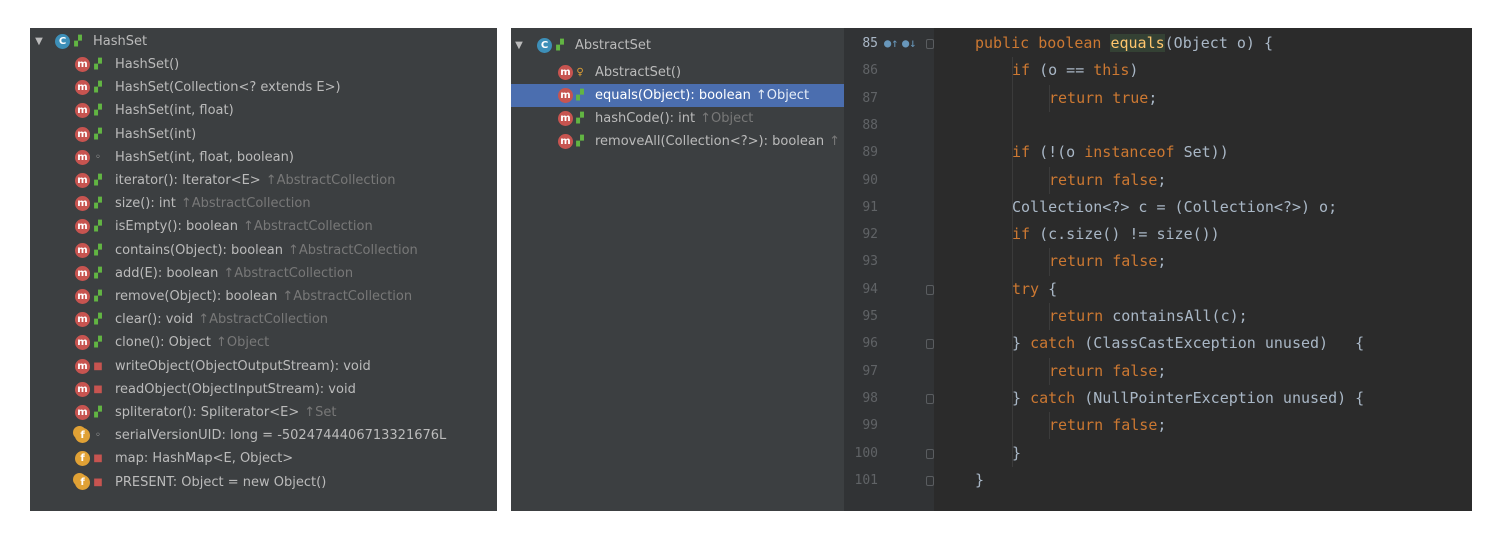  Describe the element at coordinates (98, 436) in the screenshot. I see `package-visibility-icon: ◦` at that location.